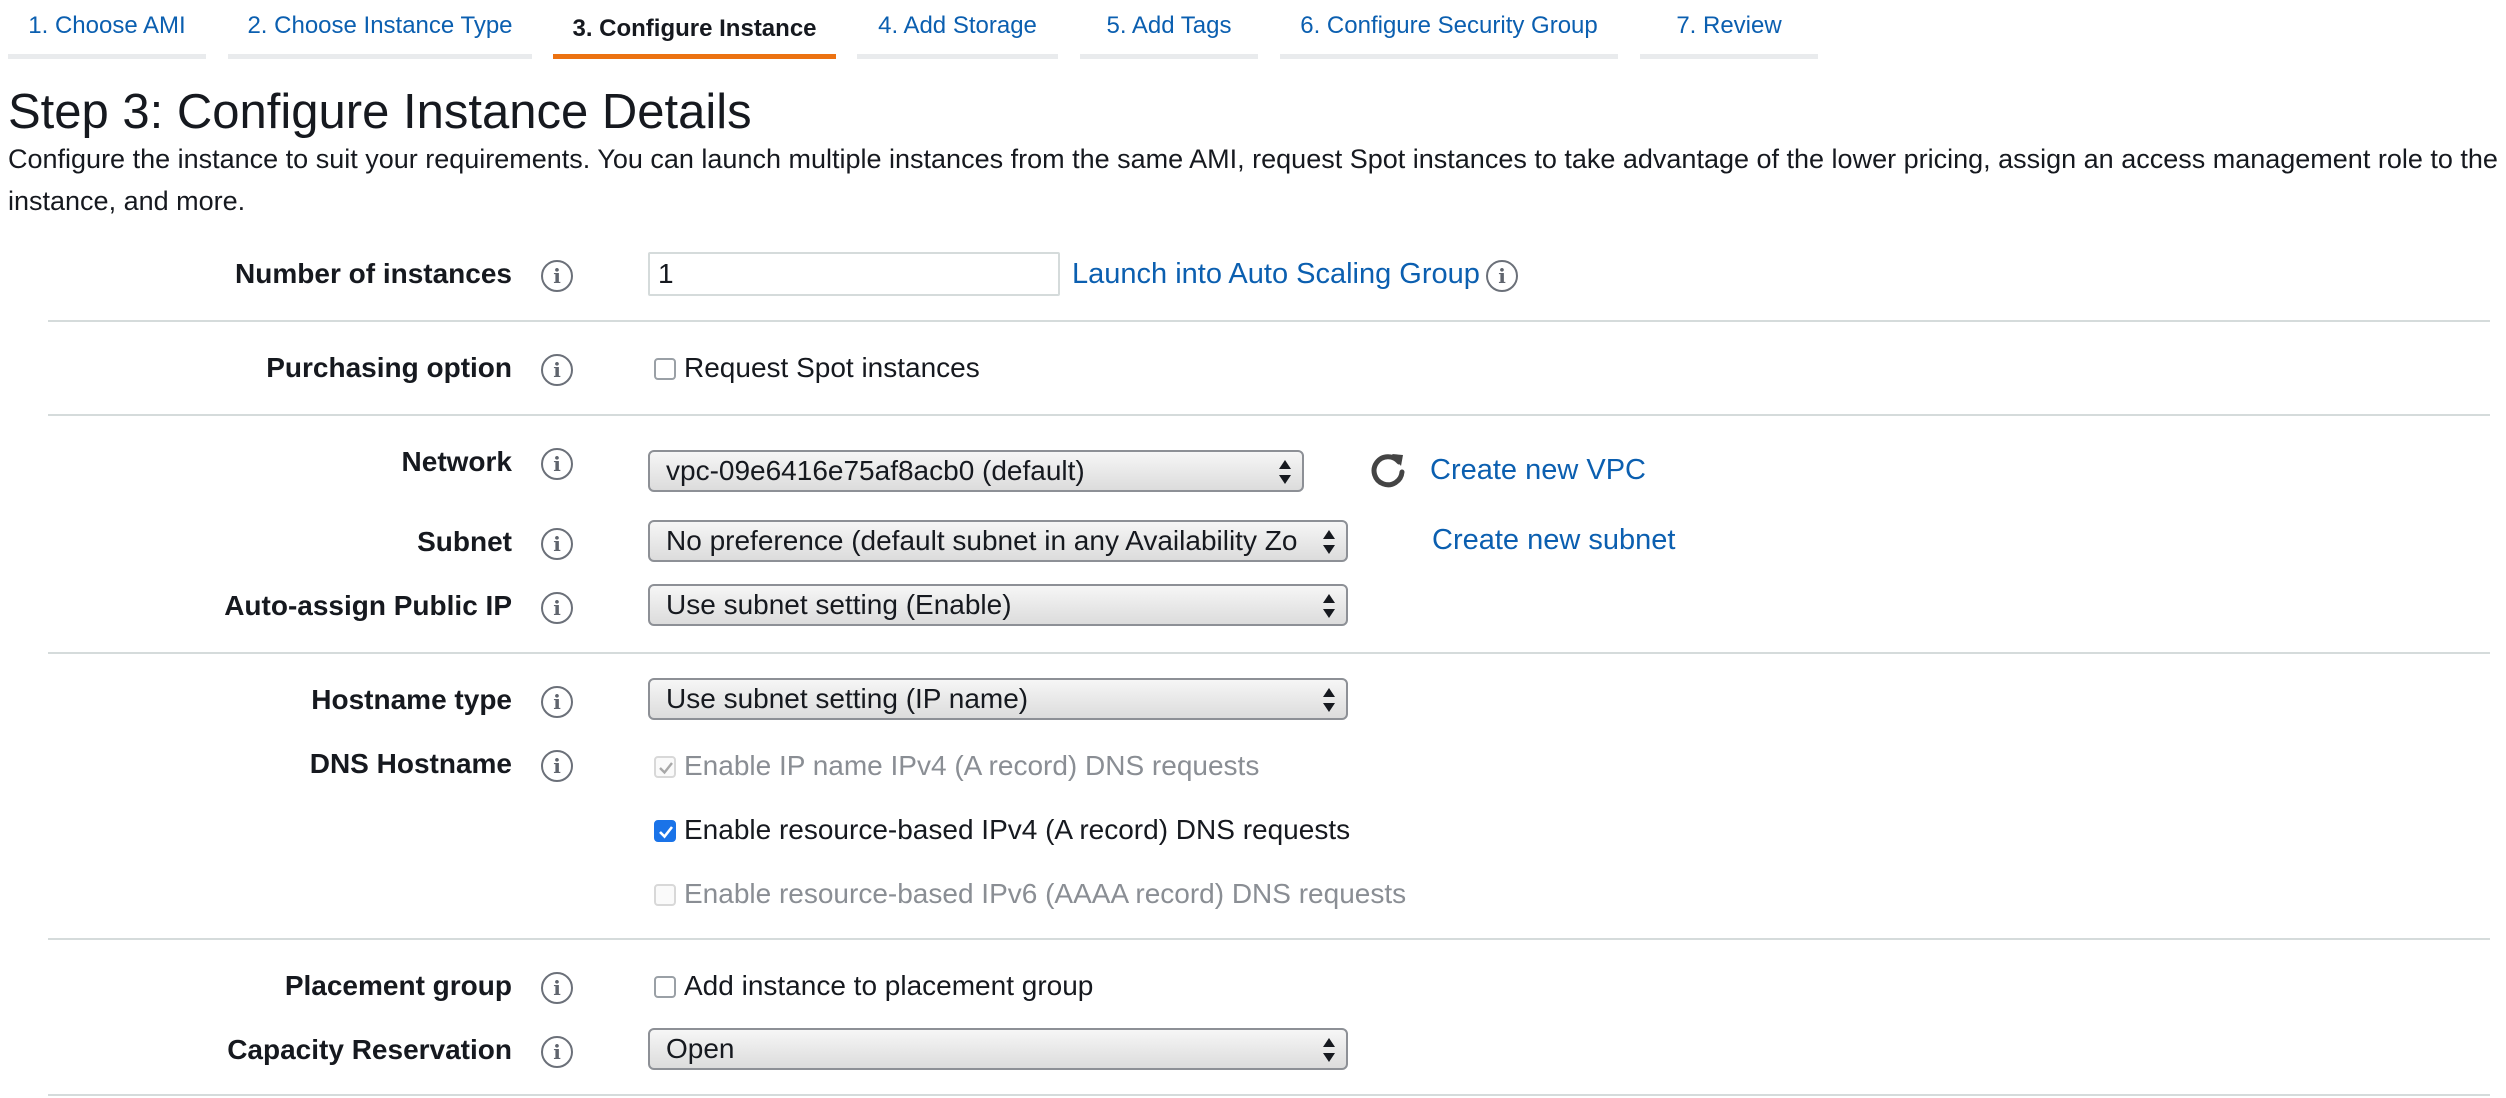 This screenshot has width=2506, height=1098. I want to click on dns-resource-ipv6-checkbox, so click(665, 895).